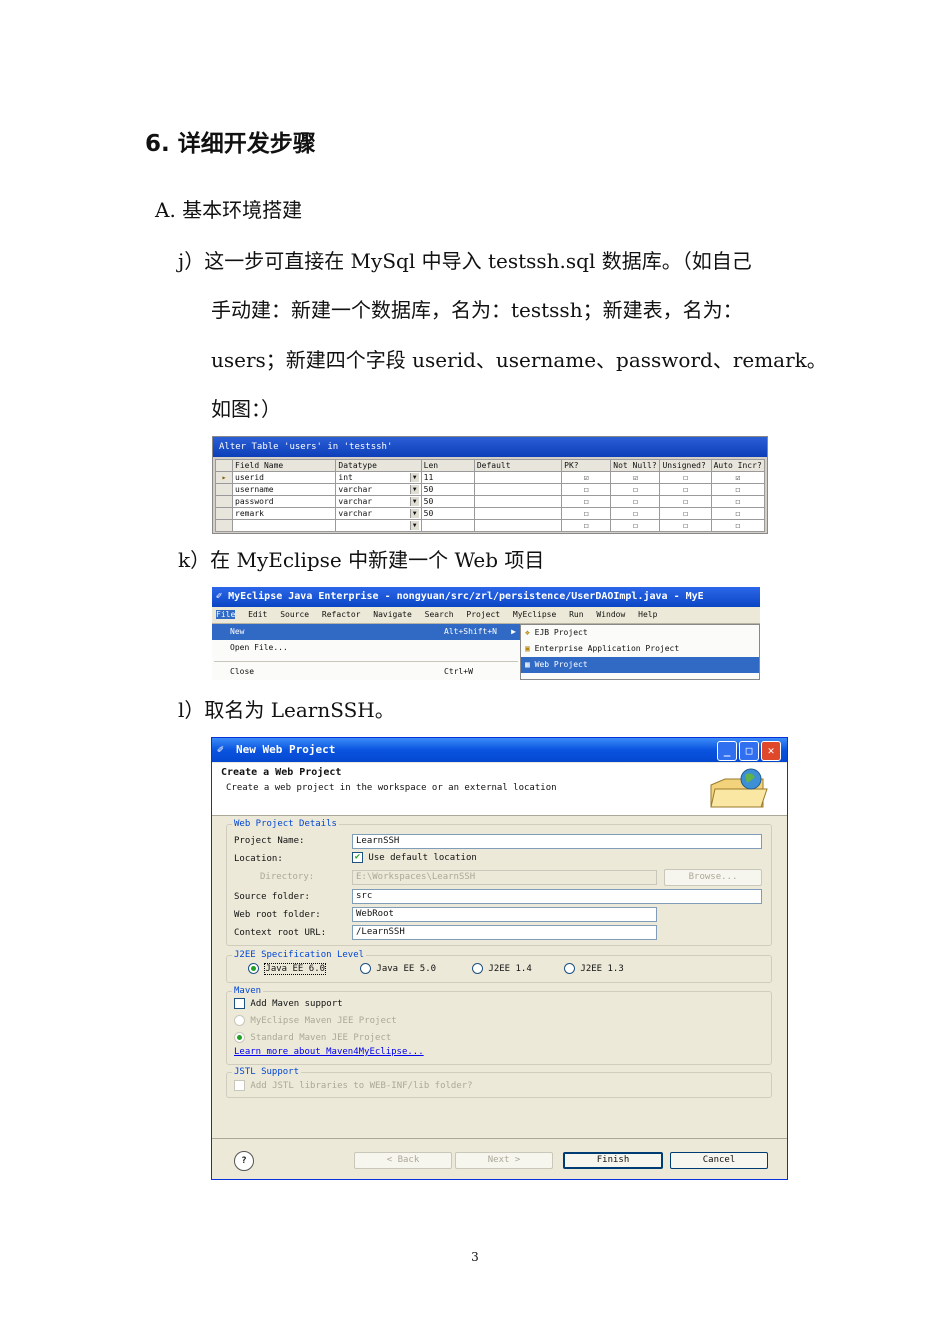 The height and width of the screenshot is (1344, 950). I want to click on j2ee-group-label: J2EE Specification Level, so click(299, 955).